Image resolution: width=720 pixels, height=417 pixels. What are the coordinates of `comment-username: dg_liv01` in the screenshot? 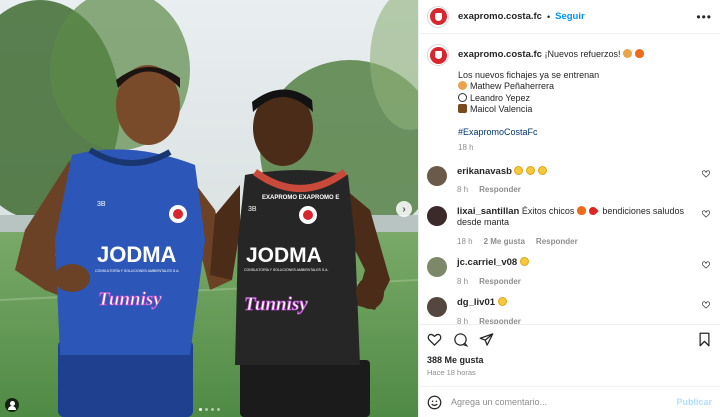 It's located at (476, 302).